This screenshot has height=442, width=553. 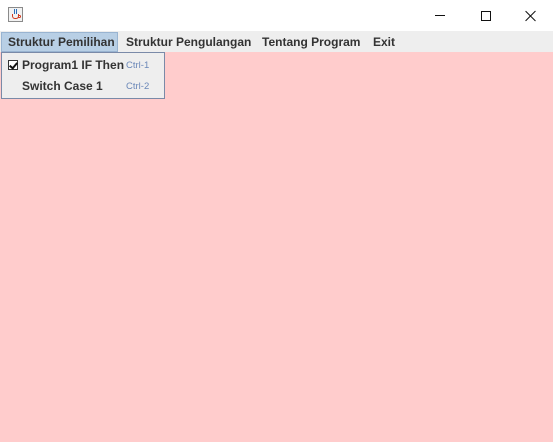 What do you see at coordinates (59, 42) in the screenshot?
I see `menu-struktur-pemilihan: Struktur Pemilihan` at bounding box center [59, 42].